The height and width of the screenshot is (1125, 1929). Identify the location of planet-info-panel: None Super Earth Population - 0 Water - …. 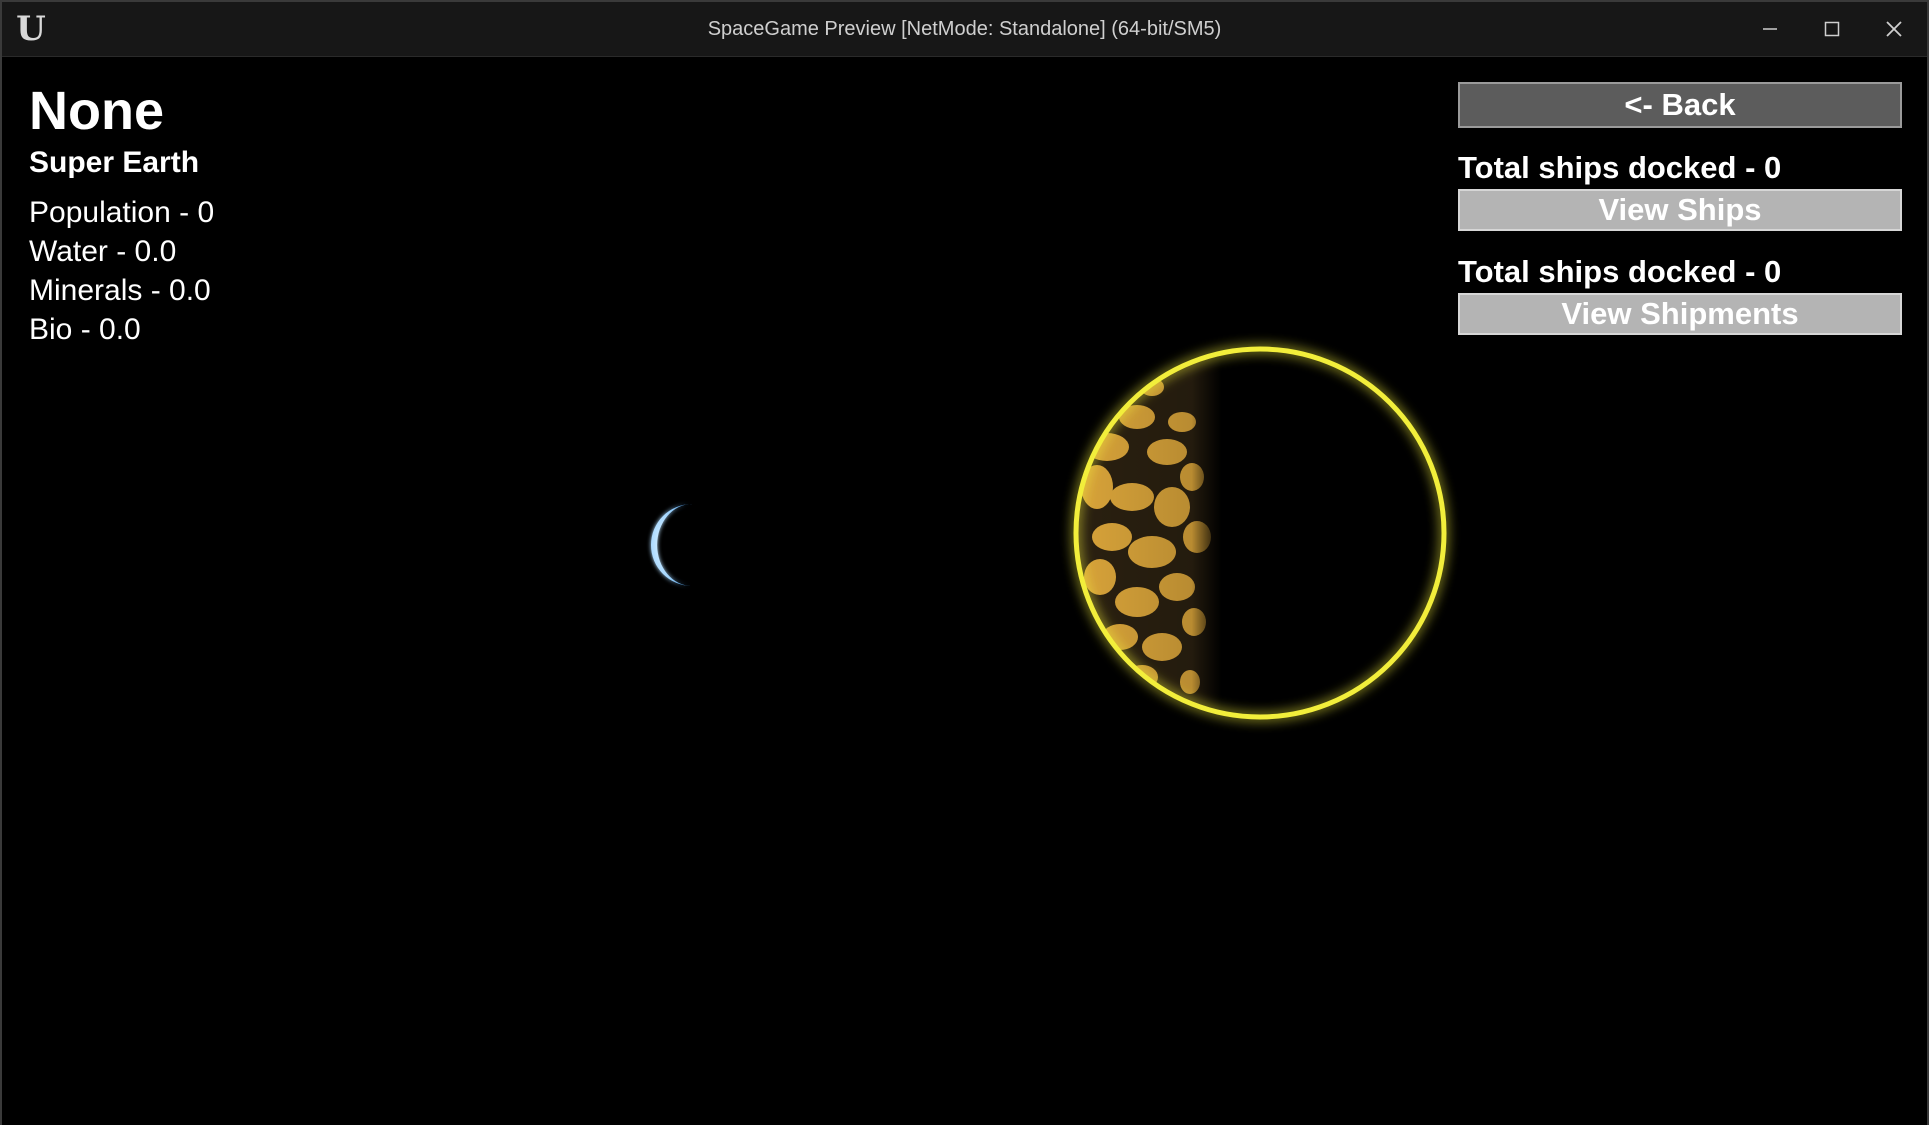
(121, 214).